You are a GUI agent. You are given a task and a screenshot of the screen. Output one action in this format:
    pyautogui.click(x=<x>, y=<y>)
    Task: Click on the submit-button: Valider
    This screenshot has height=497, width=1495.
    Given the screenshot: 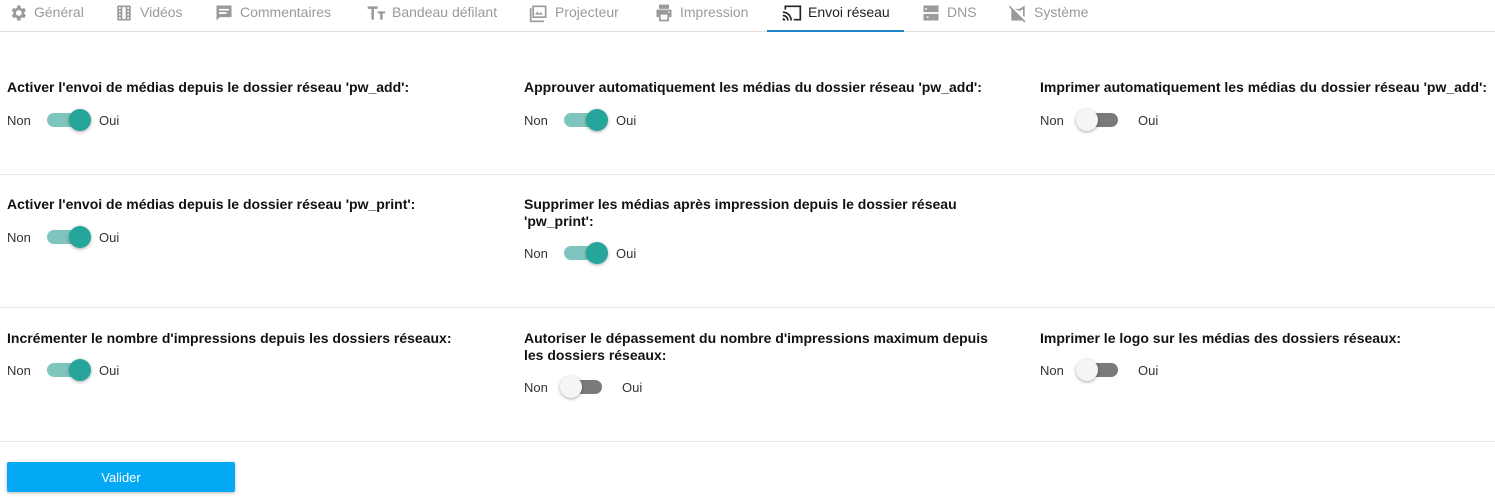 What is the action you would take?
    pyautogui.click(x=121, y=477)
    